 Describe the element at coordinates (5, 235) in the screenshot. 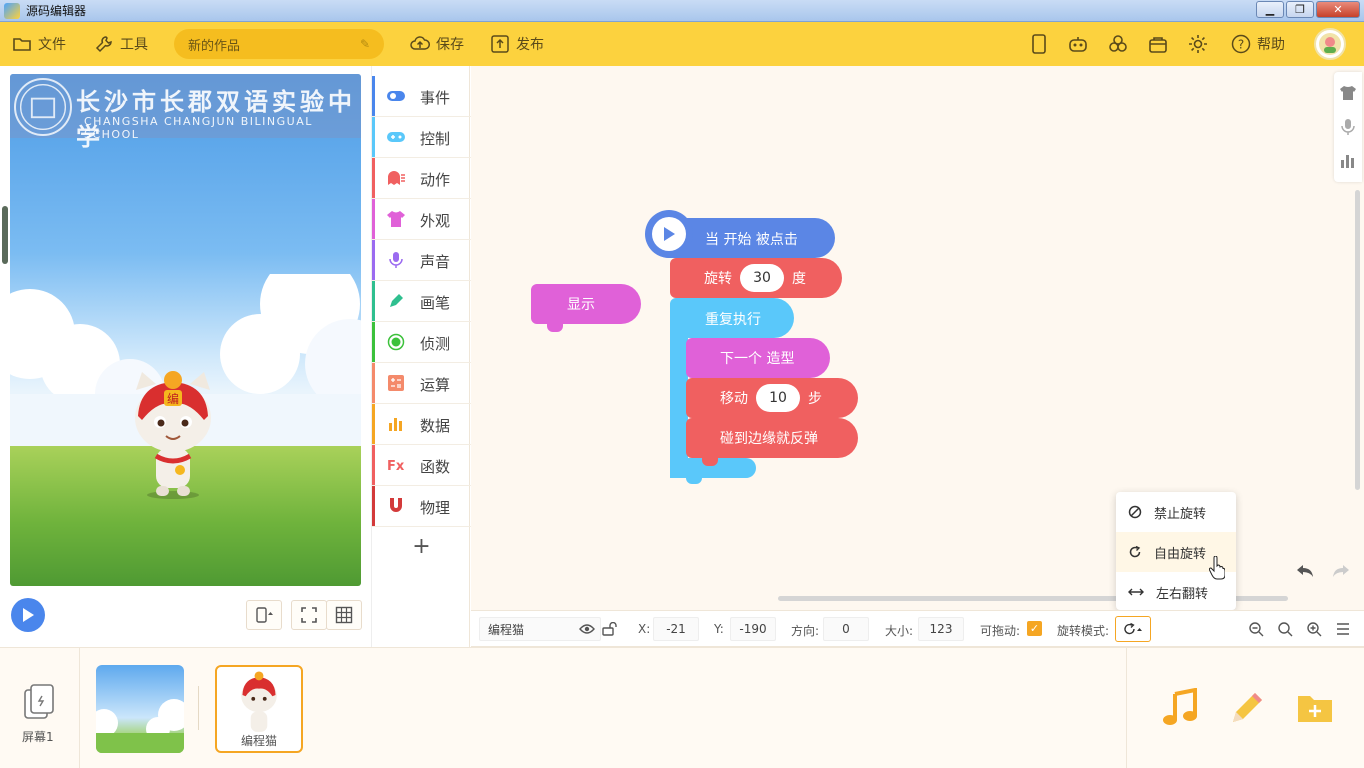

I see `left-scroll-handle` at that location.